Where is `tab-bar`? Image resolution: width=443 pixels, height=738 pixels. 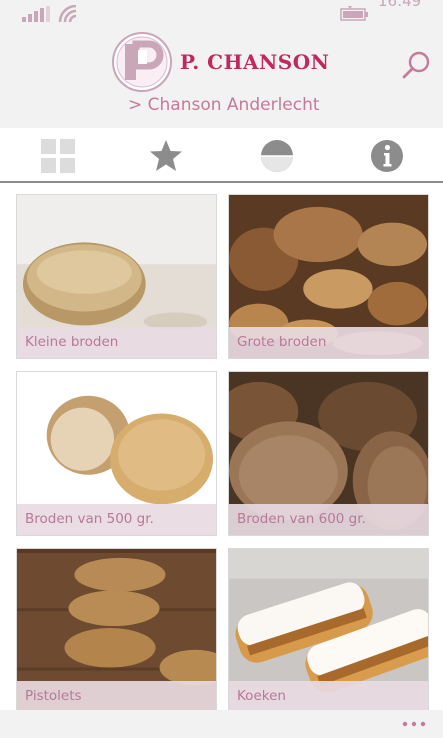 tab-bar is located at coordinates (221, 155).